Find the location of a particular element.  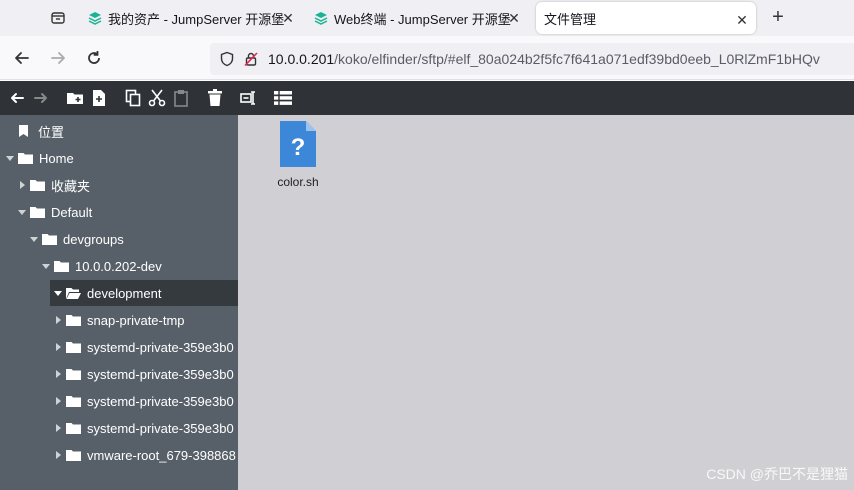

back-button is located at coordinates (22, 58).